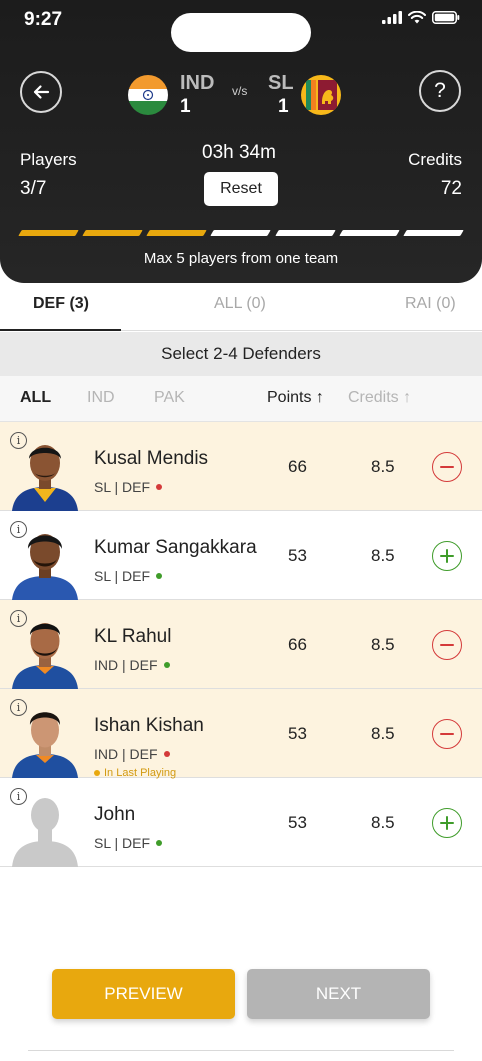 The height and width of the screenshot is (1061, 482). Describe the element at coordinates (143, 994) in the screenshot. I see `preview-button: PREVIEW` at that location.